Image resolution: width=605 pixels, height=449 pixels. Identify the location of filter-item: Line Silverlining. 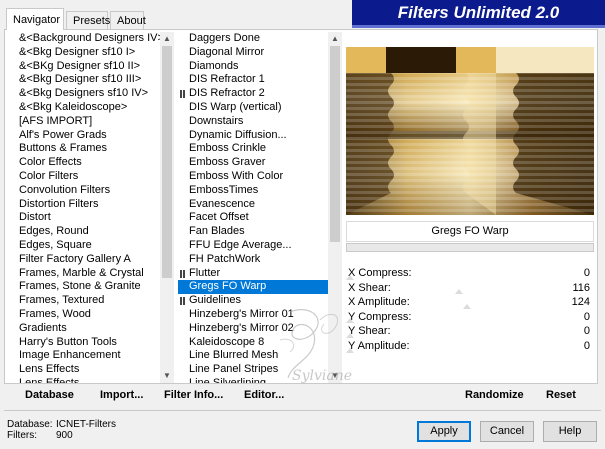
(260, 380).